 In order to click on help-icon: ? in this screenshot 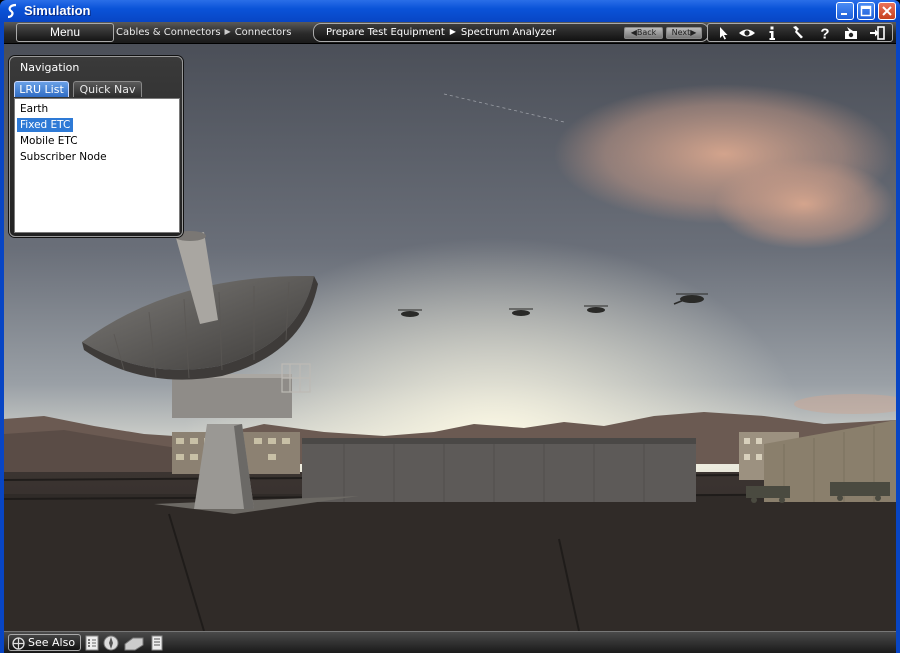, I will do `click(825, 33)`.